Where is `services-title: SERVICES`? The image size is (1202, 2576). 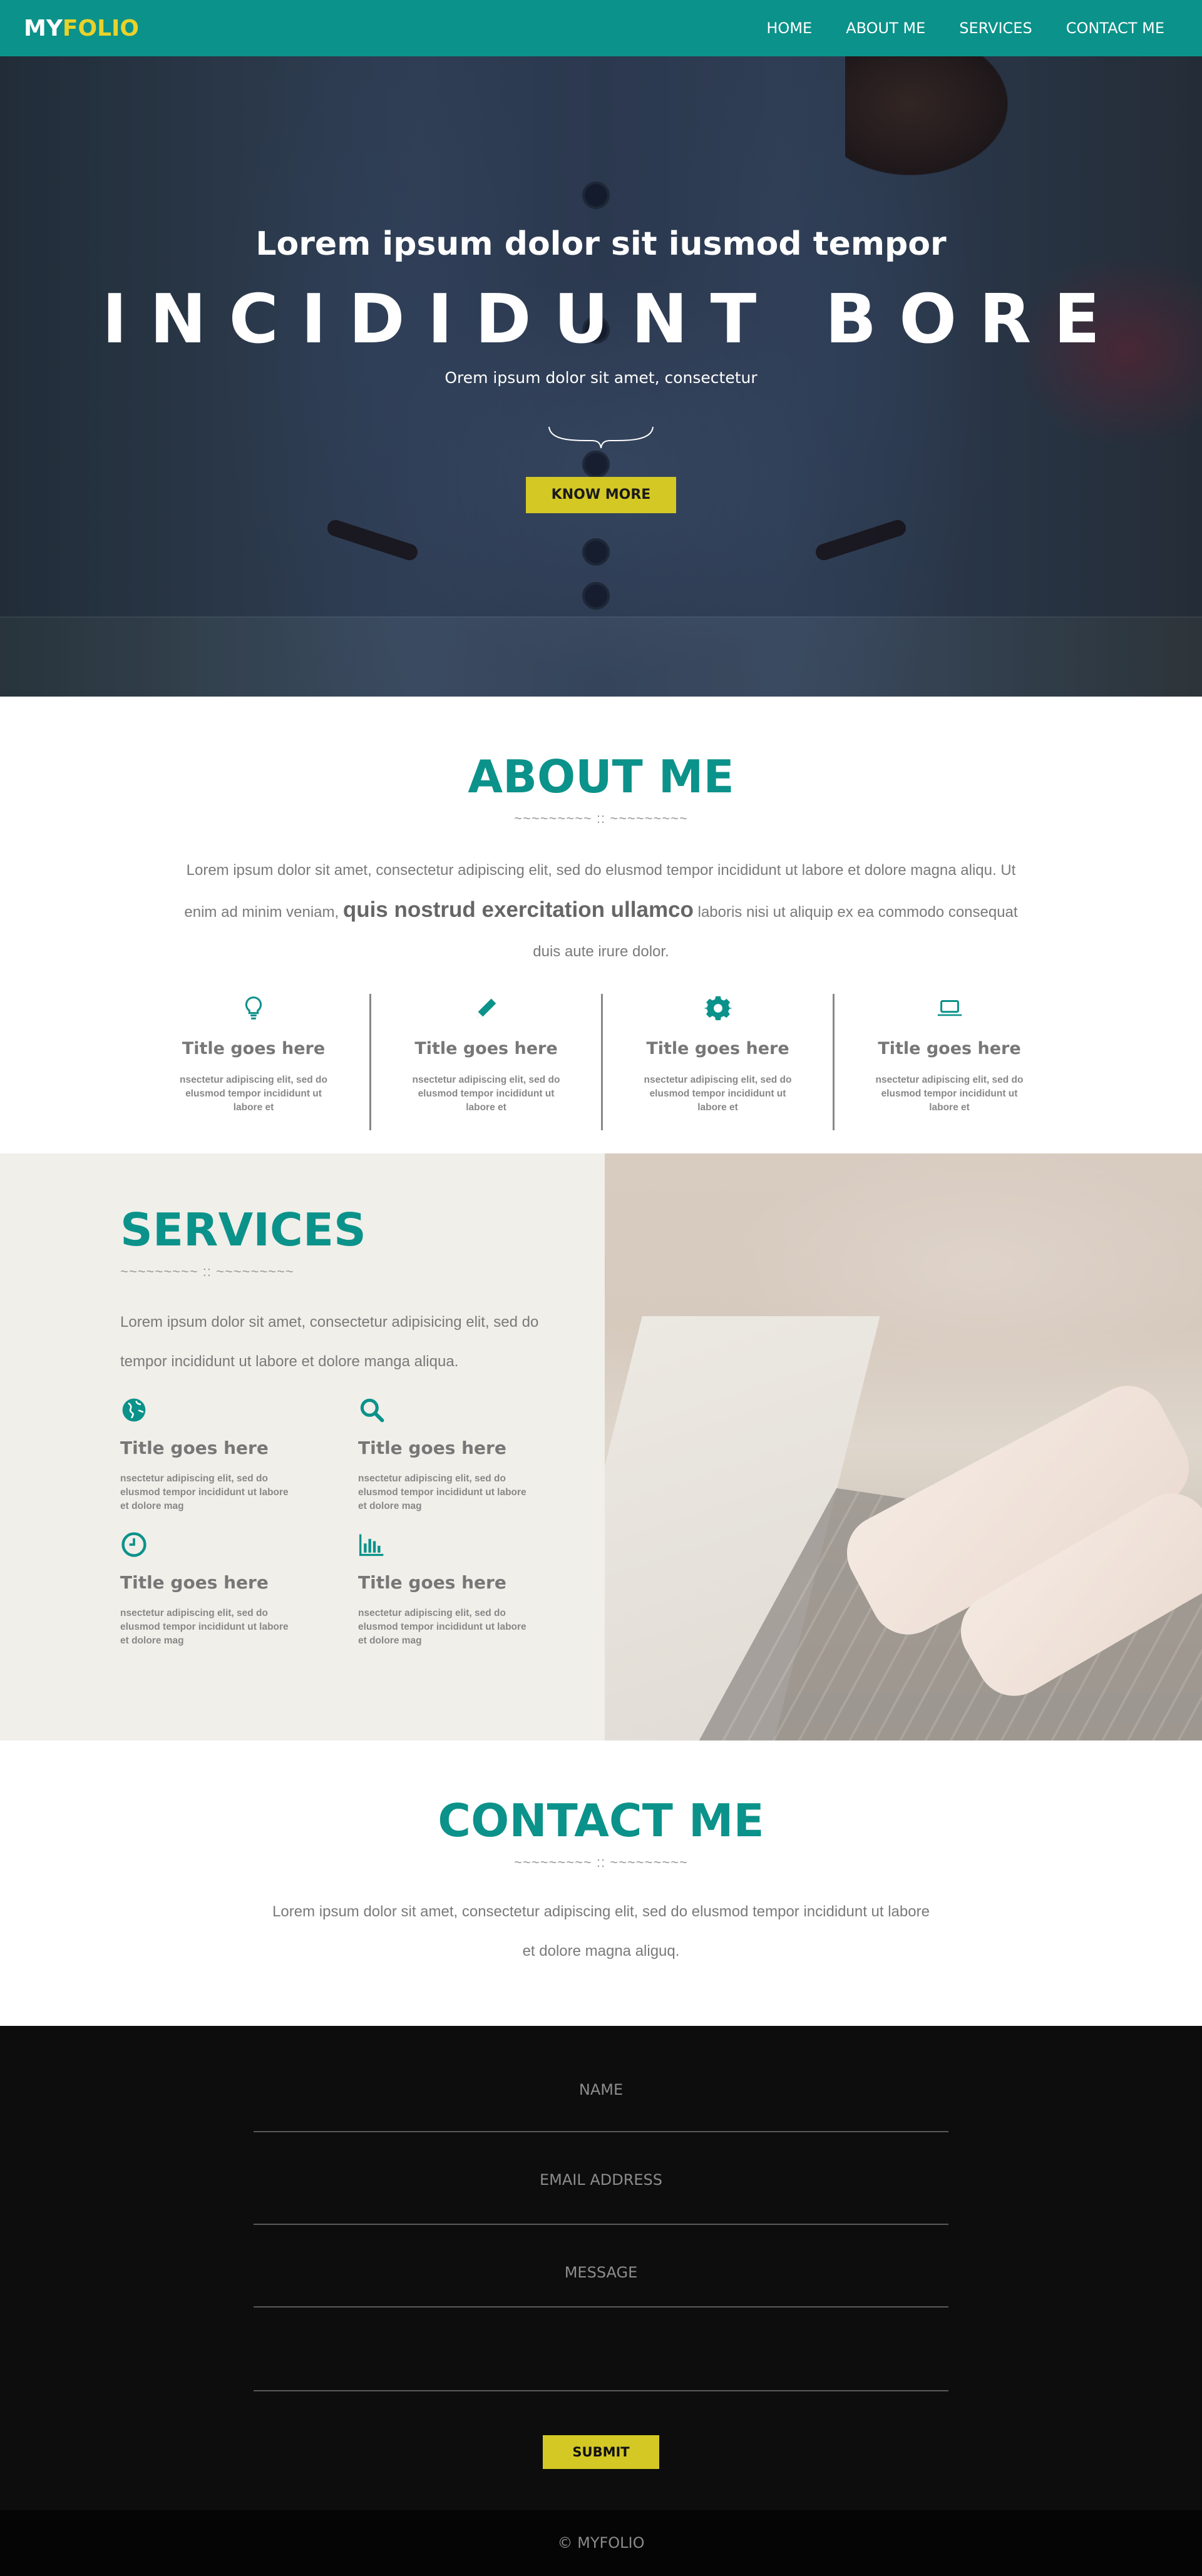 services-title: SERVICES is located at coordinates (243, 1230).